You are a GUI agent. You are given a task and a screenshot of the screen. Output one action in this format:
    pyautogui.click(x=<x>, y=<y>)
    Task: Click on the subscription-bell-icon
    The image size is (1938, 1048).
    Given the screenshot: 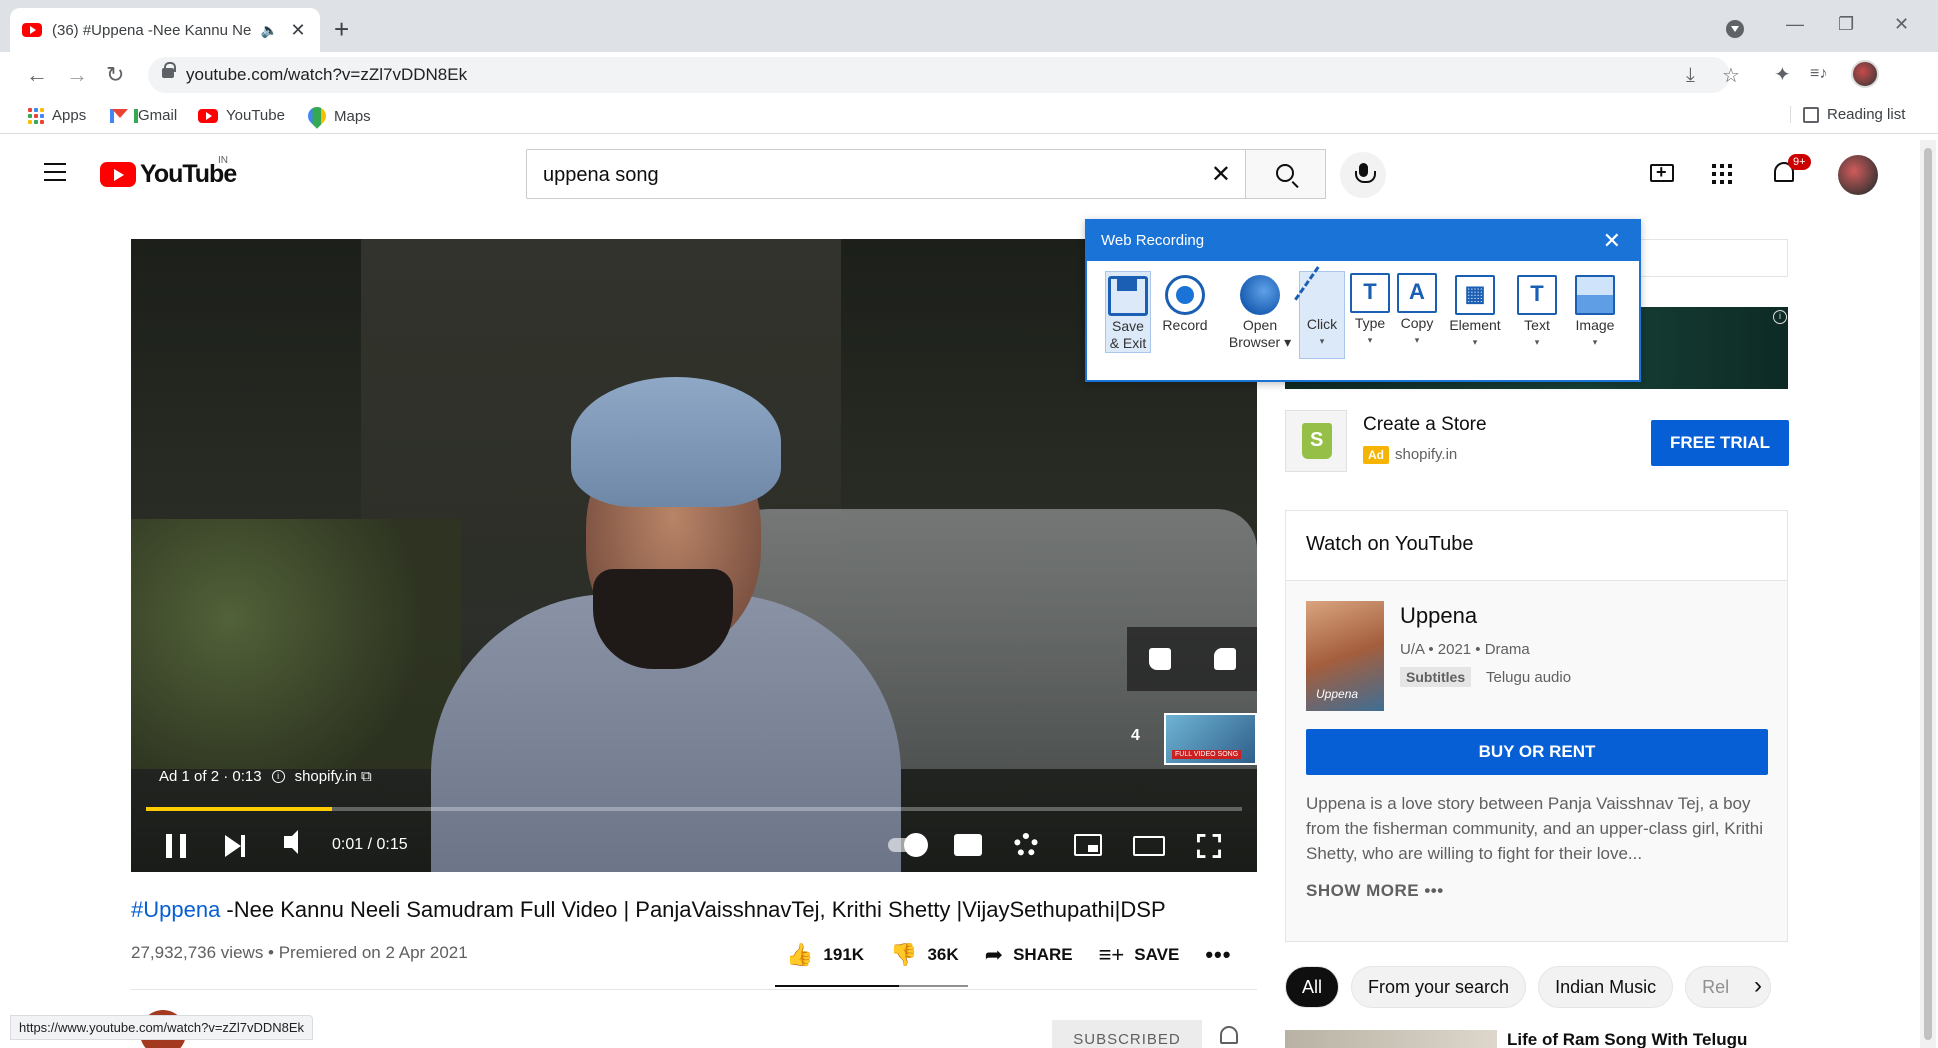 What is the action you would take?
    pyautogui.click(x=1229, y=1035)
    